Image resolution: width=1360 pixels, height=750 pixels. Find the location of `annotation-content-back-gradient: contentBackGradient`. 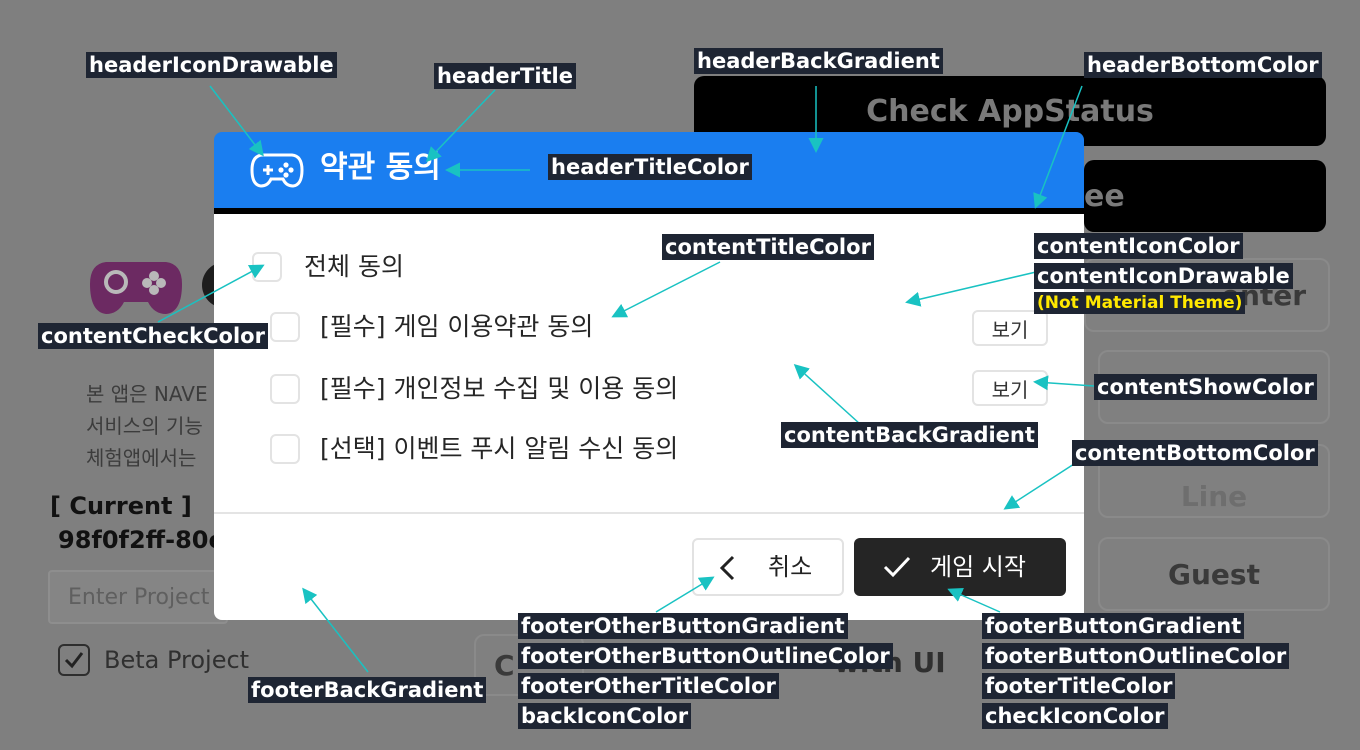

annotation-content-back-gradient: contentBackGradient is located at coordinates (909, 435).